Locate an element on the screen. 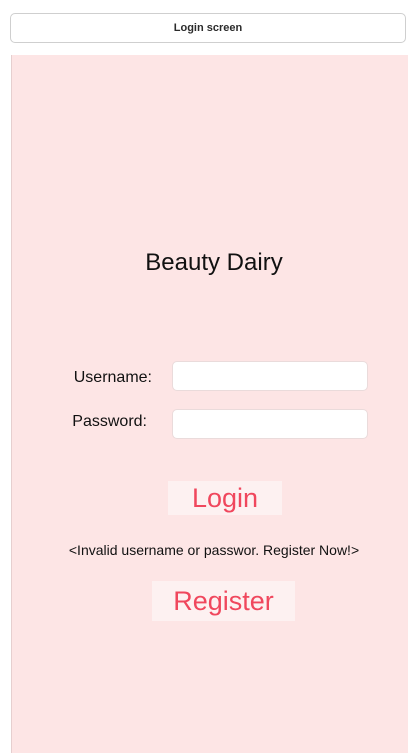 This screenshot has height=753, width=408. app-title: Beauty Dairy is located at coordinates (214, 262).